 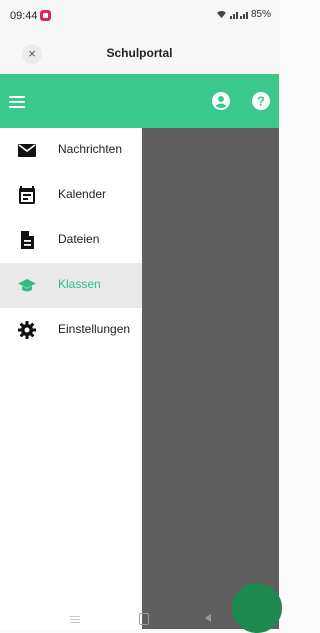 I want to click on status-bar: 09:44 85%, so click(x=139, y=17).